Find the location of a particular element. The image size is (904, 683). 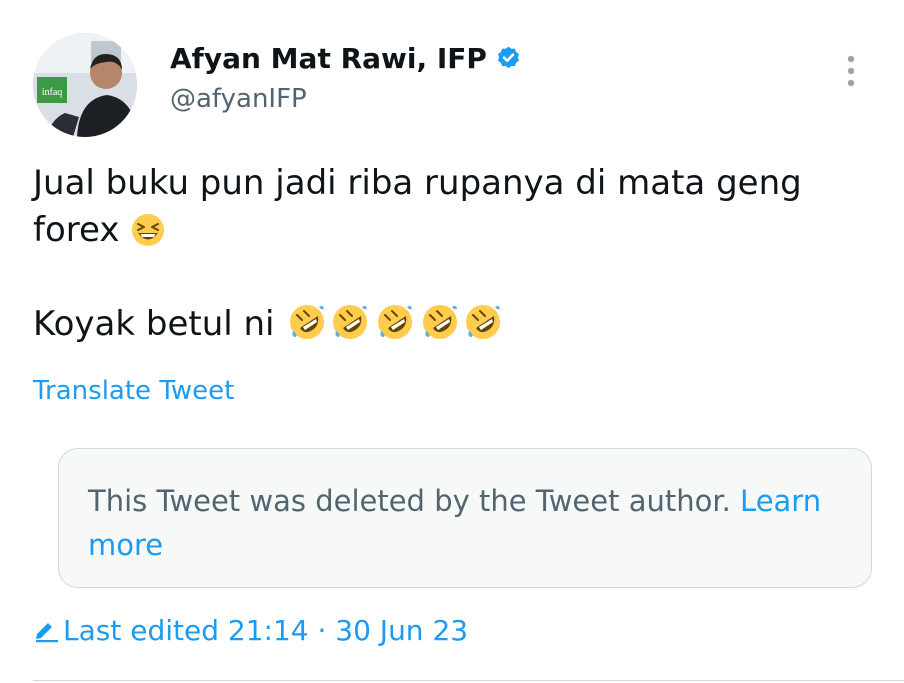

avatar: infaq is located at coordinates (85, 85).